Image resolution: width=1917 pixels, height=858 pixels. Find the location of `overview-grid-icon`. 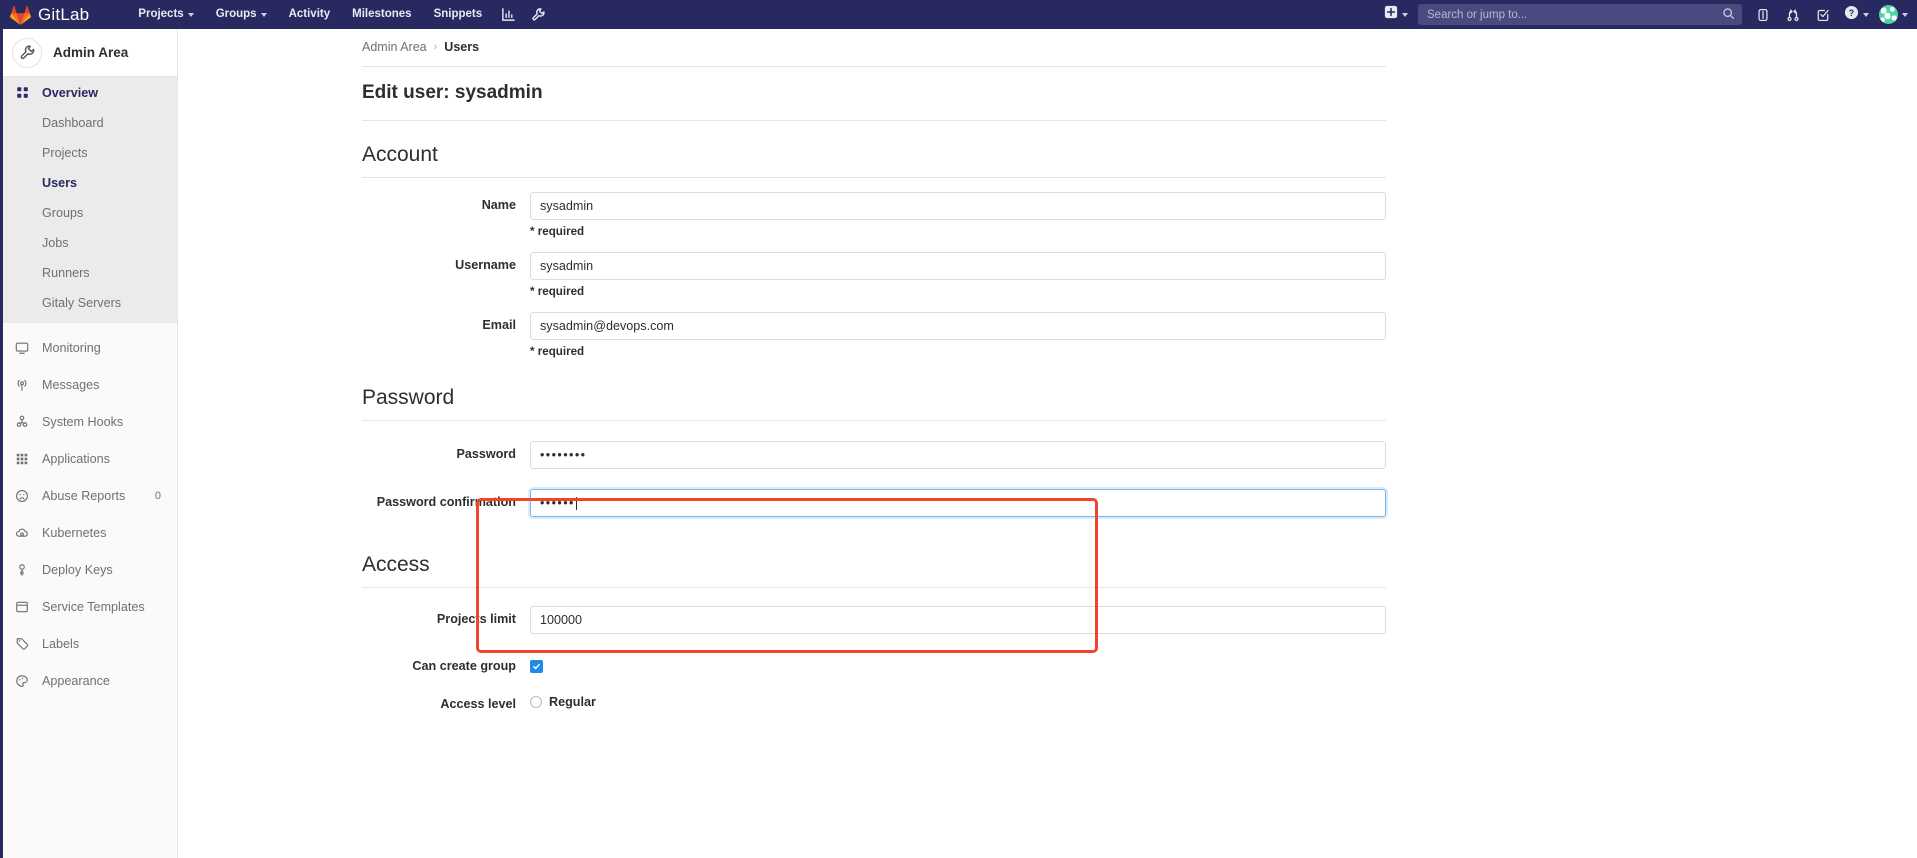

overview-grid-icon is located at coordinates (22, 92).